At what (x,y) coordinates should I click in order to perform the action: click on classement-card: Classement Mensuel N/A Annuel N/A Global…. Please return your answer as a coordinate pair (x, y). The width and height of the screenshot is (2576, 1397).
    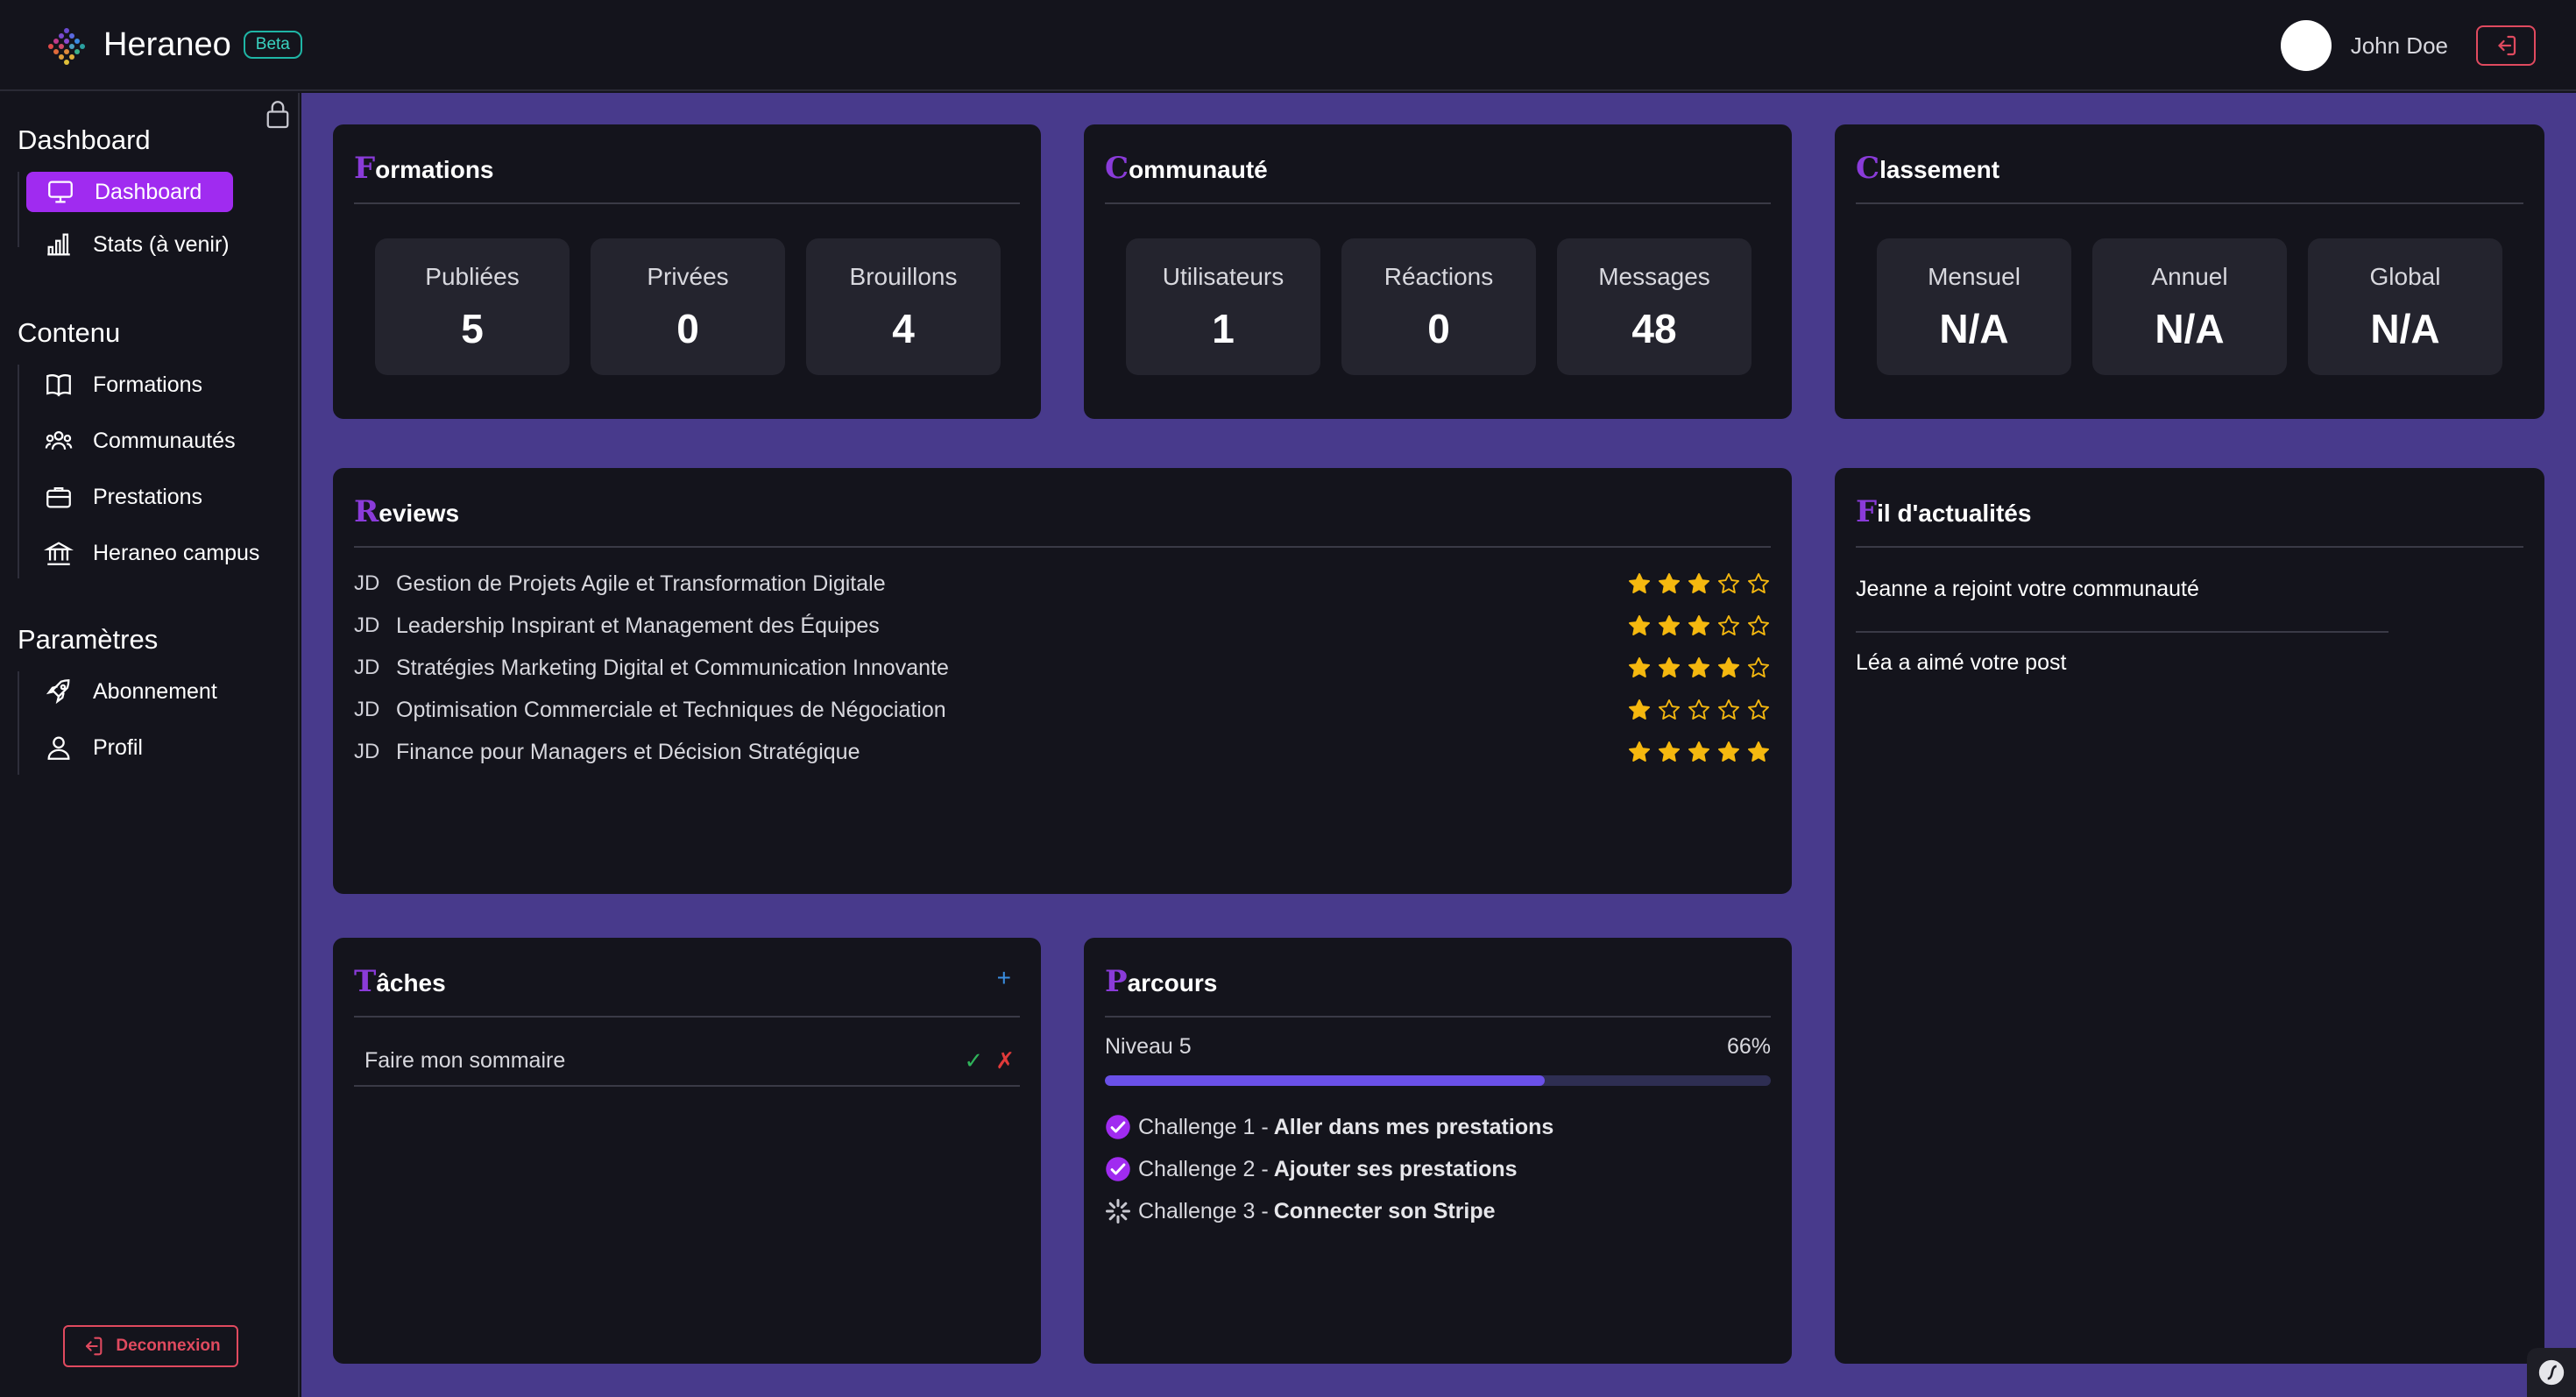
    Looking at the image, I should click on (2189, 271).